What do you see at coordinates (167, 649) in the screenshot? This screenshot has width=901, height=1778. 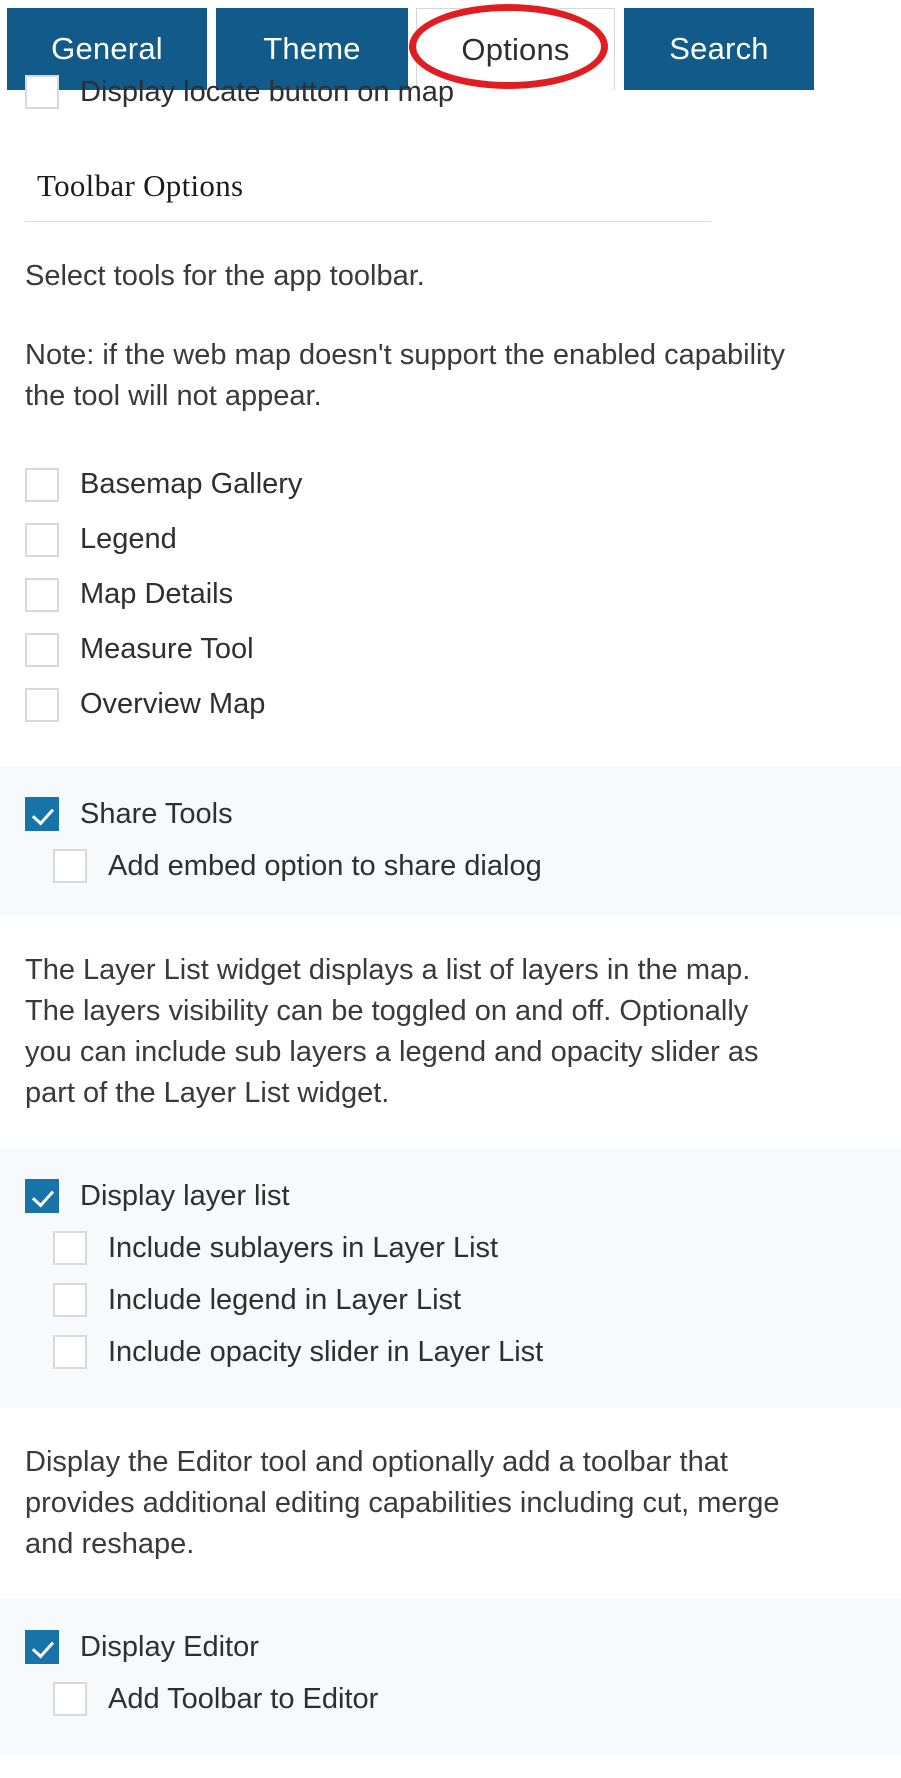 I see `checkbox-label: Measure Tool` at bounding box center [167, 649].